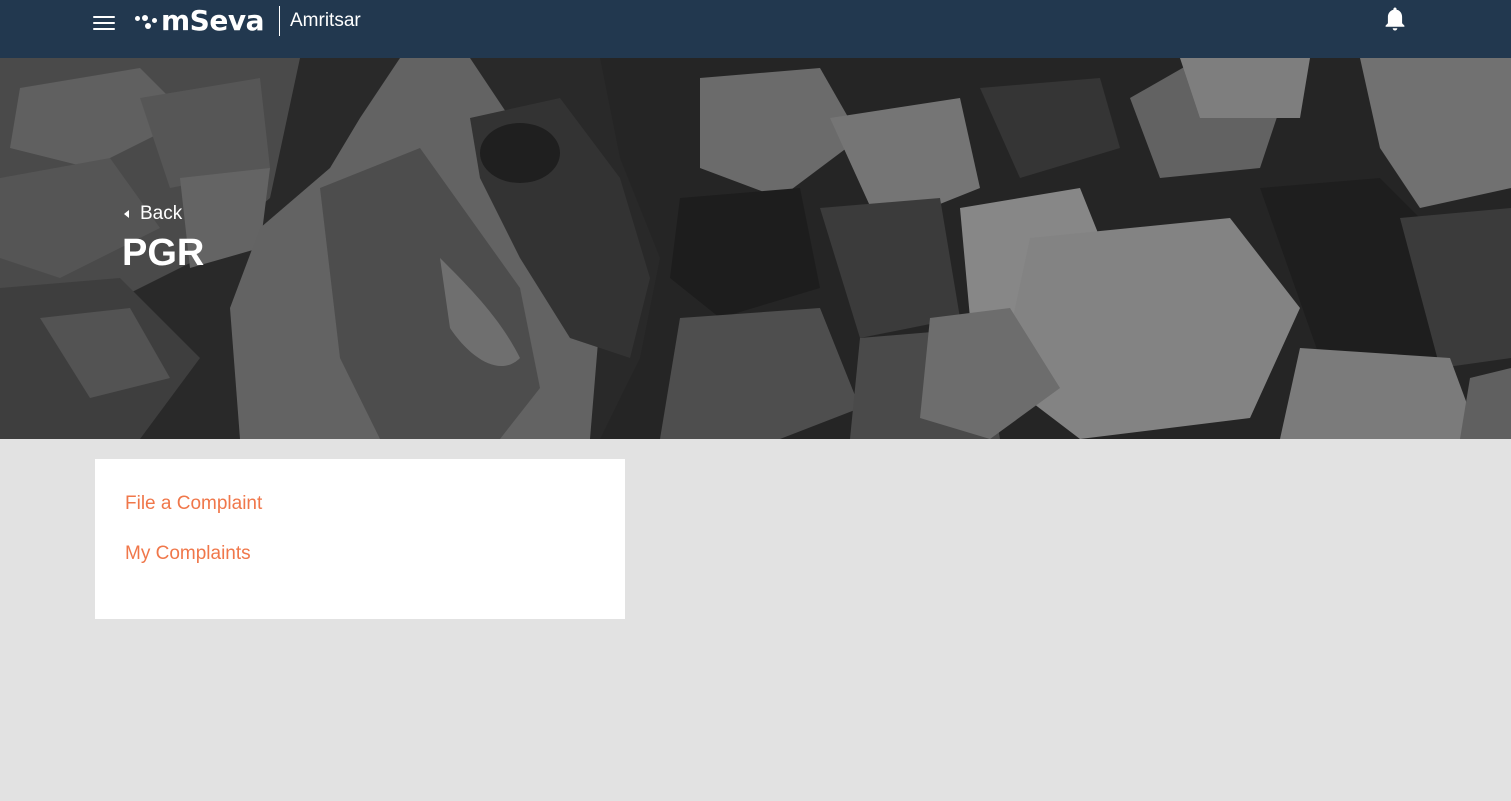  What do you see at coordinates (193, 504) in the screenshot?
I see `file-complaint-link: File a Complaint` at bounding box center [193, 504].